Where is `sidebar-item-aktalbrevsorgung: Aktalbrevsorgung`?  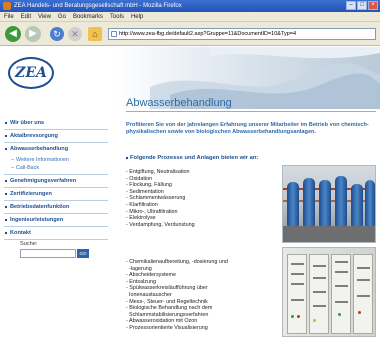
sidebar-item-aktalbrevsorgung: Aktalbrevsorgung is located at coordinates (56, 136).